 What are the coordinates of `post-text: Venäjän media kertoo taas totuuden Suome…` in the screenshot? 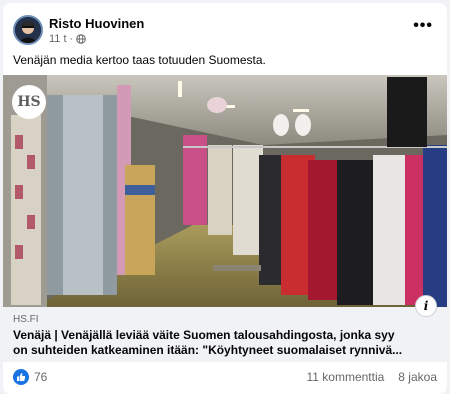 It's located at (139, 60).